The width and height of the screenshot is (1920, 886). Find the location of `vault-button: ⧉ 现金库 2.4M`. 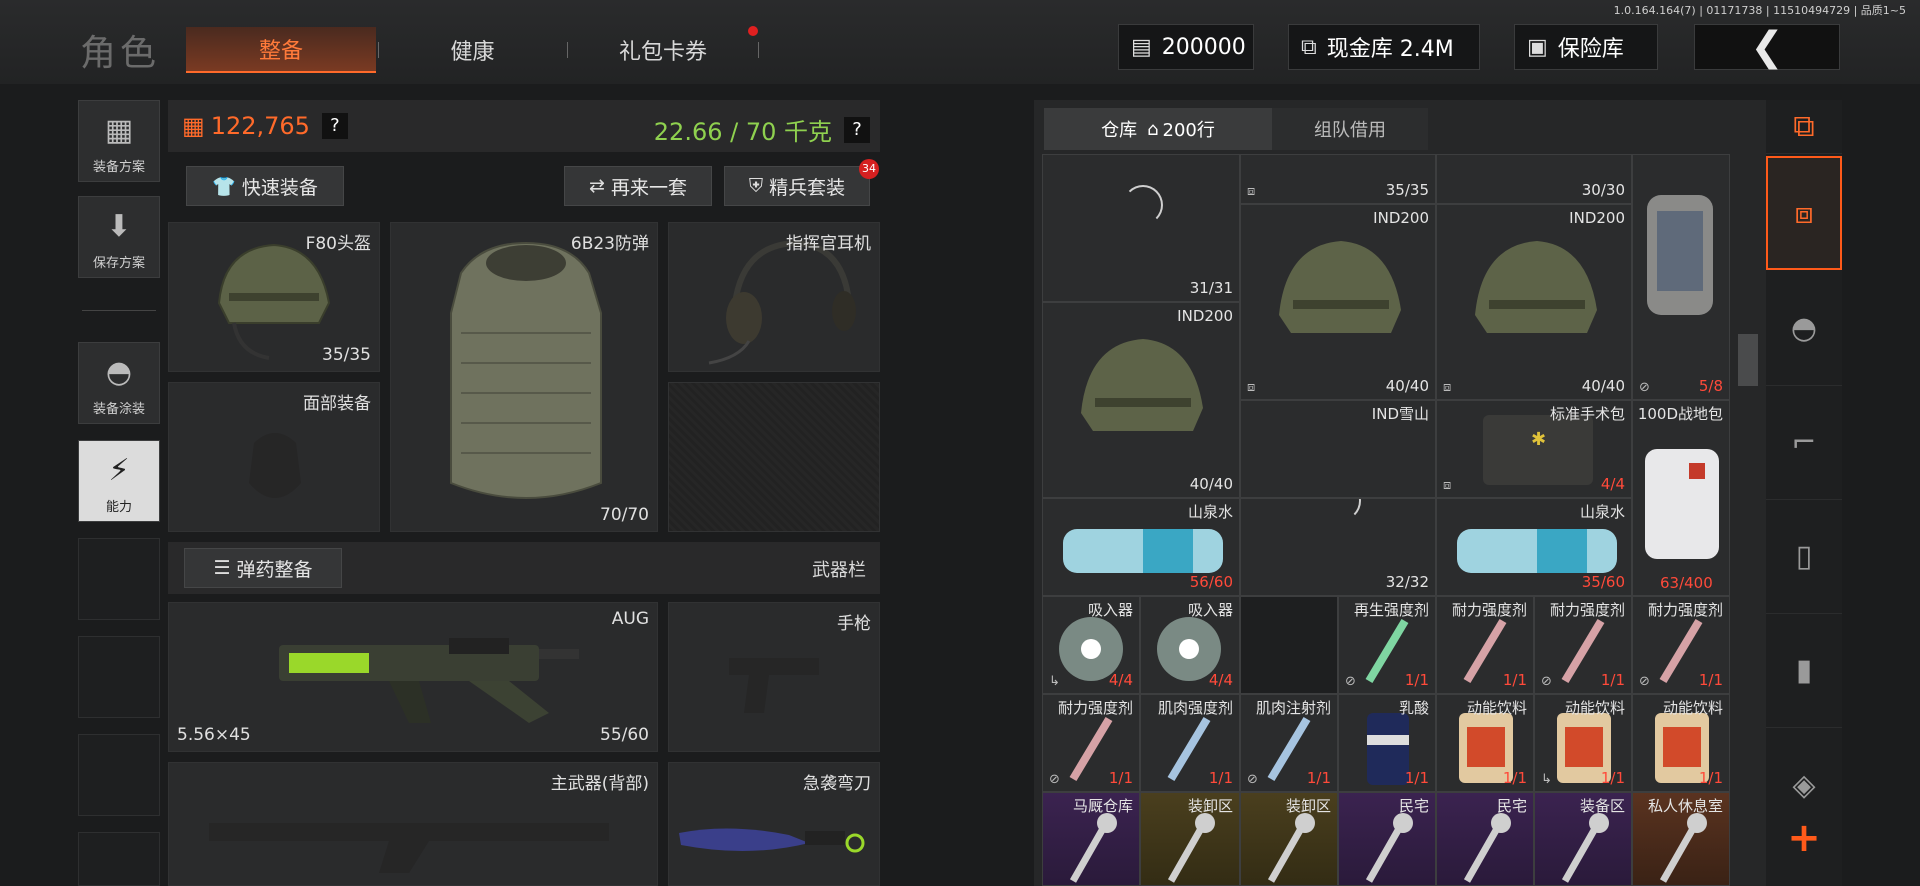

vault-button: ⧉ 现金库 2.4M is located at coordinates (1384, 47).